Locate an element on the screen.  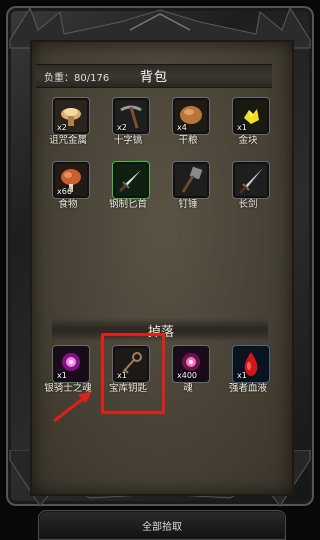
drop-slot-strong-blood: x1 强者血液 is located at coordinates (248, 374).